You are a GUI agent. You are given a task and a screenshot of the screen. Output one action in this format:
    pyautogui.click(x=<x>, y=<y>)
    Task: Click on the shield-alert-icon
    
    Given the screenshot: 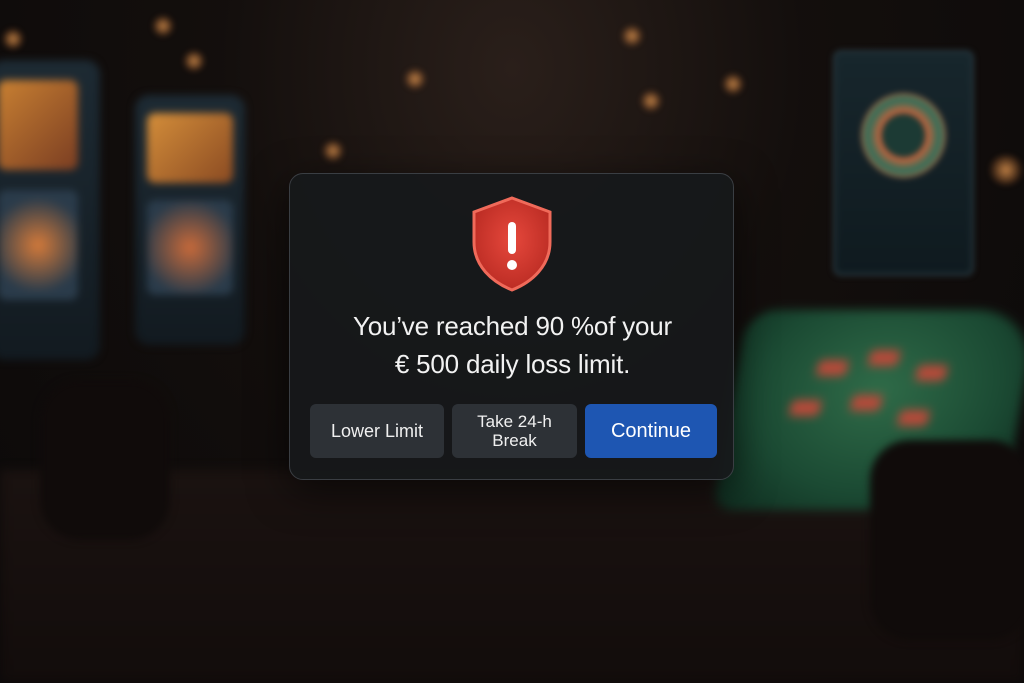 What is the action you would take?
    pyautogui.click(x=512, y=244)
    